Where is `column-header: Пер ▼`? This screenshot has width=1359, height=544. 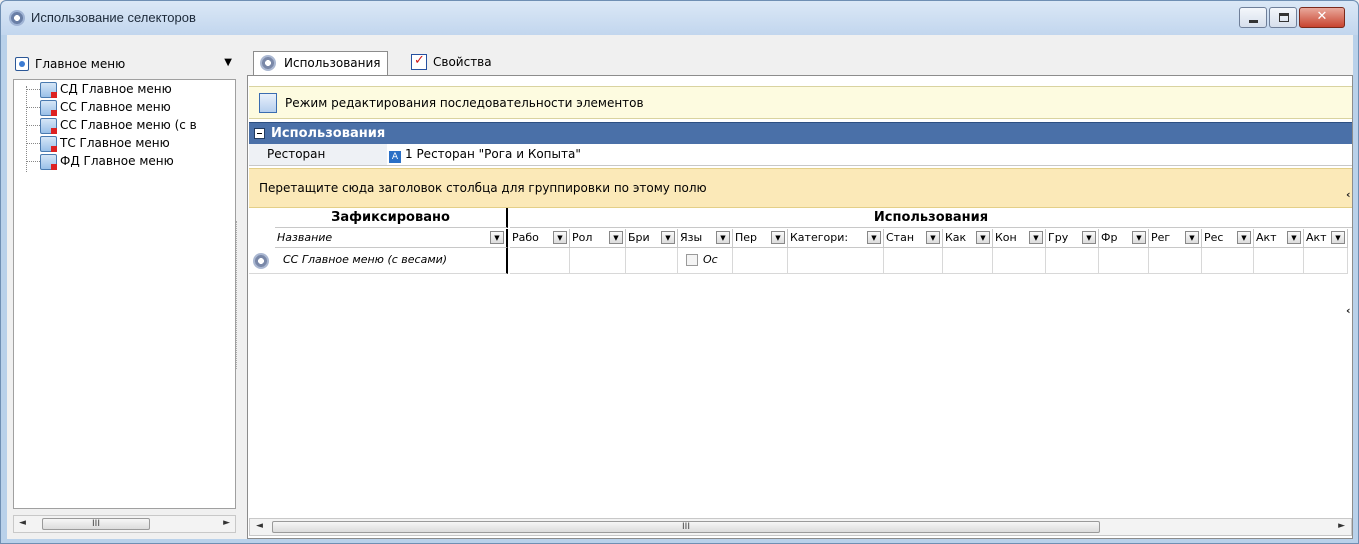 column-header: Пер ▼ is located at coordinates (760, 238).